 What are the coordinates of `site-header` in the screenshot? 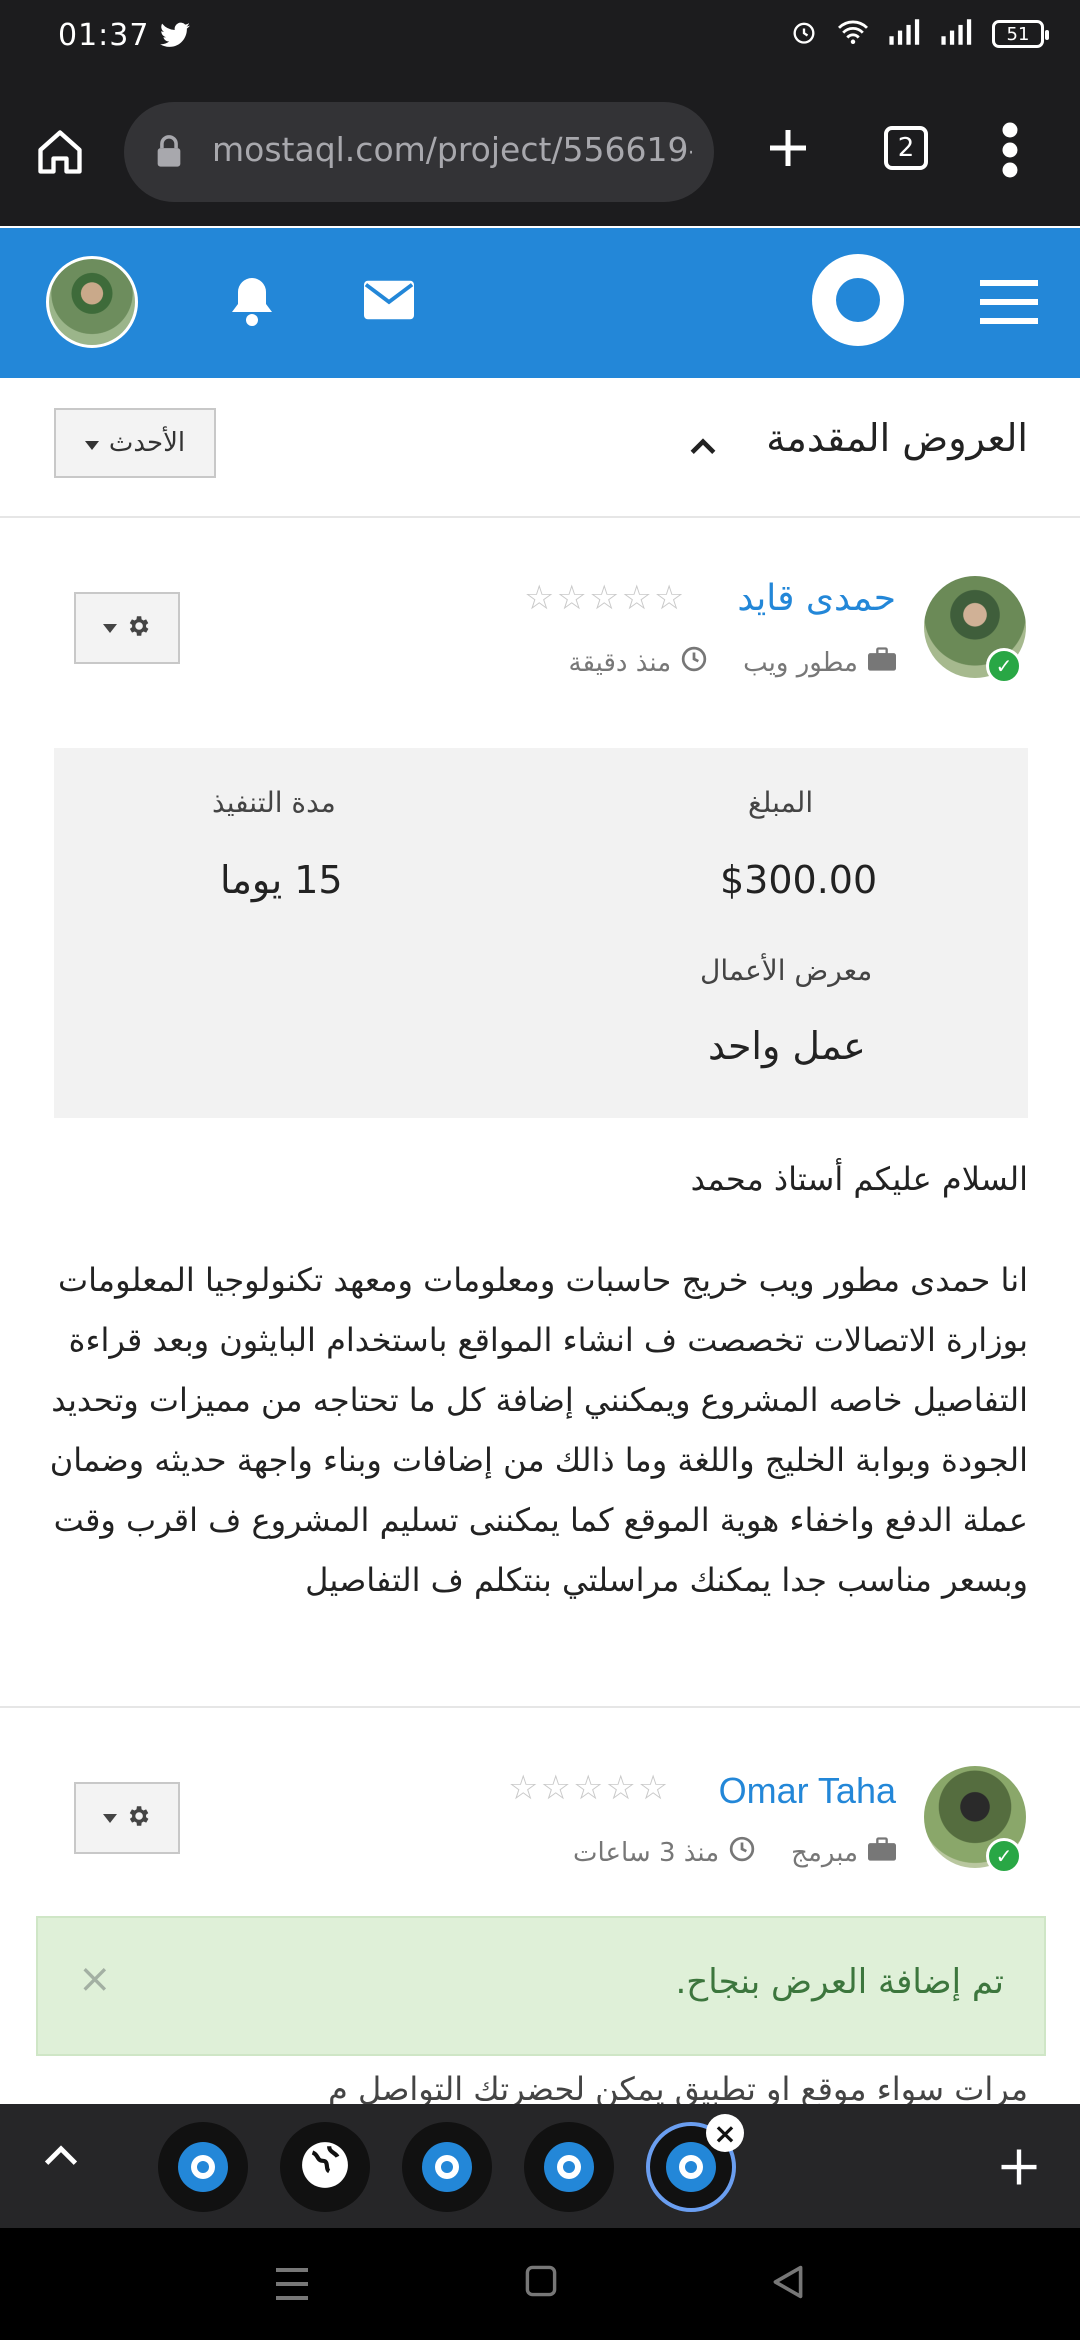 It's located at (540, 303).